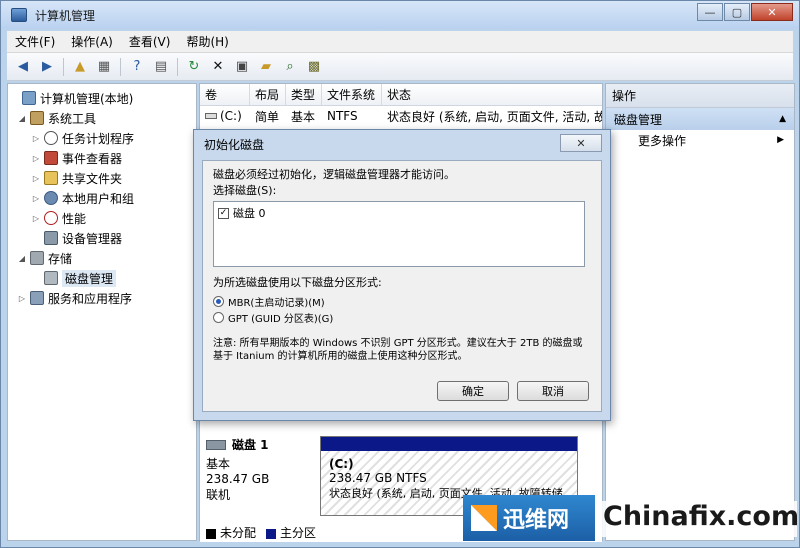 Image resolution: width=800 pixels, height=548 pixels. What do you see at coordinates (581, 143) in the screenshot?
I see `dialog-close-button: ✕` at bounding box center [581, 143].